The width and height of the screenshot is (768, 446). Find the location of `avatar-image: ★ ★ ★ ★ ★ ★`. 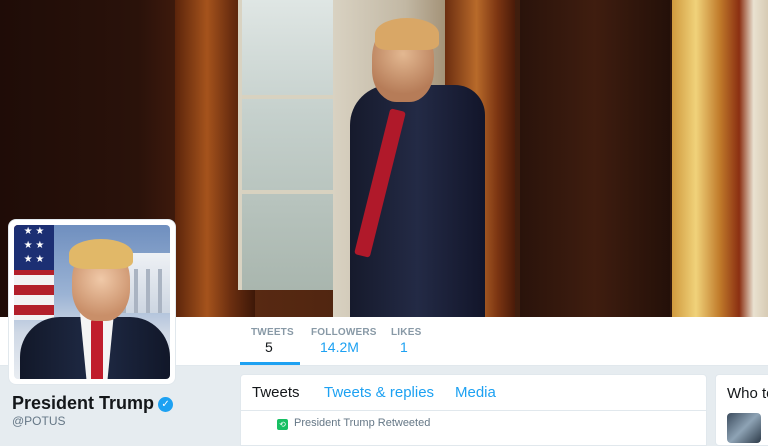

avatar-image: ★ ★ ★ ★ ★ ★ is located at coordinates (92, 302).